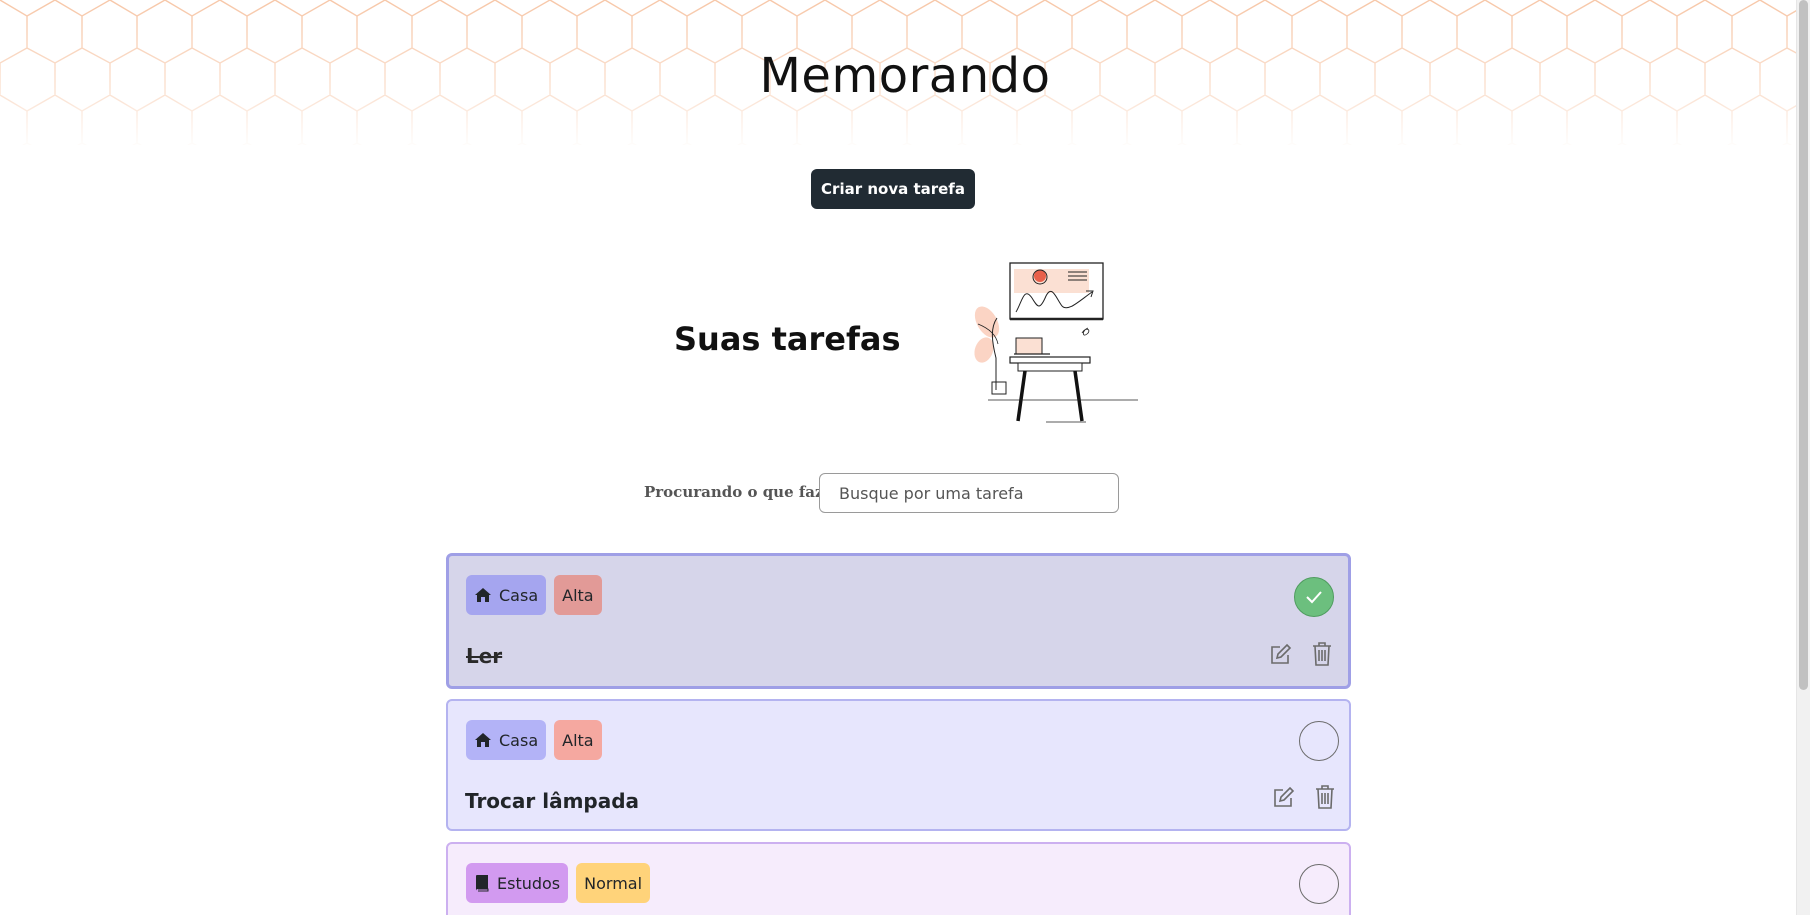 This screenshot has height=915, width=1810. I want to click on category-tag: Estudos, so click(517, 883).